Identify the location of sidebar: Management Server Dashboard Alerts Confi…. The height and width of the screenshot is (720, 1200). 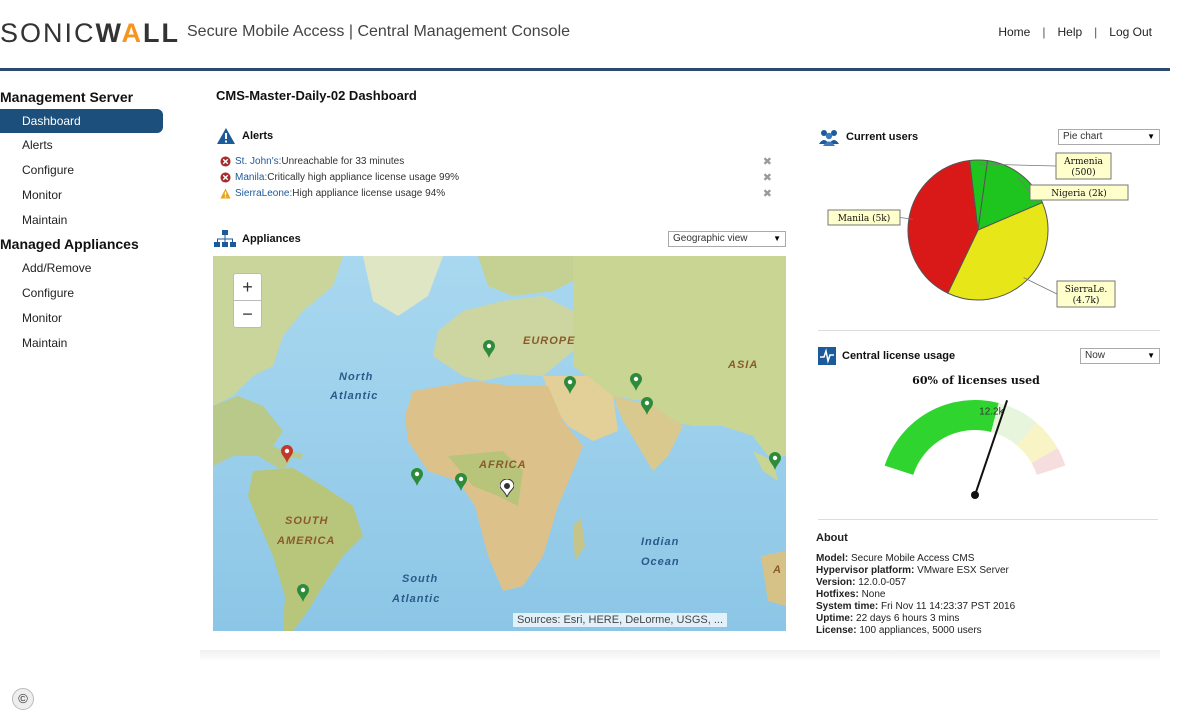
(85, 222).